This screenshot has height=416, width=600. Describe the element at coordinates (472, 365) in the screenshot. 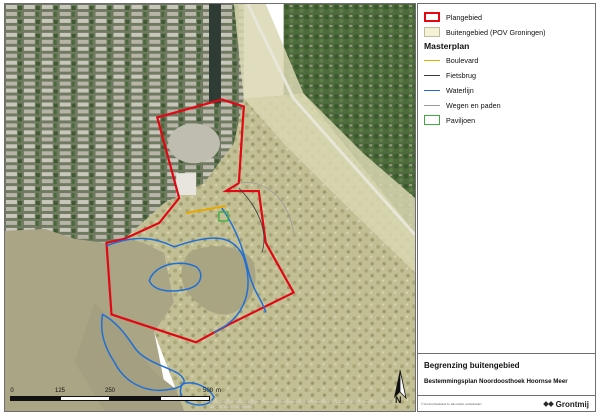

I see `map-title: Begrenzing buitengebied` at that location.